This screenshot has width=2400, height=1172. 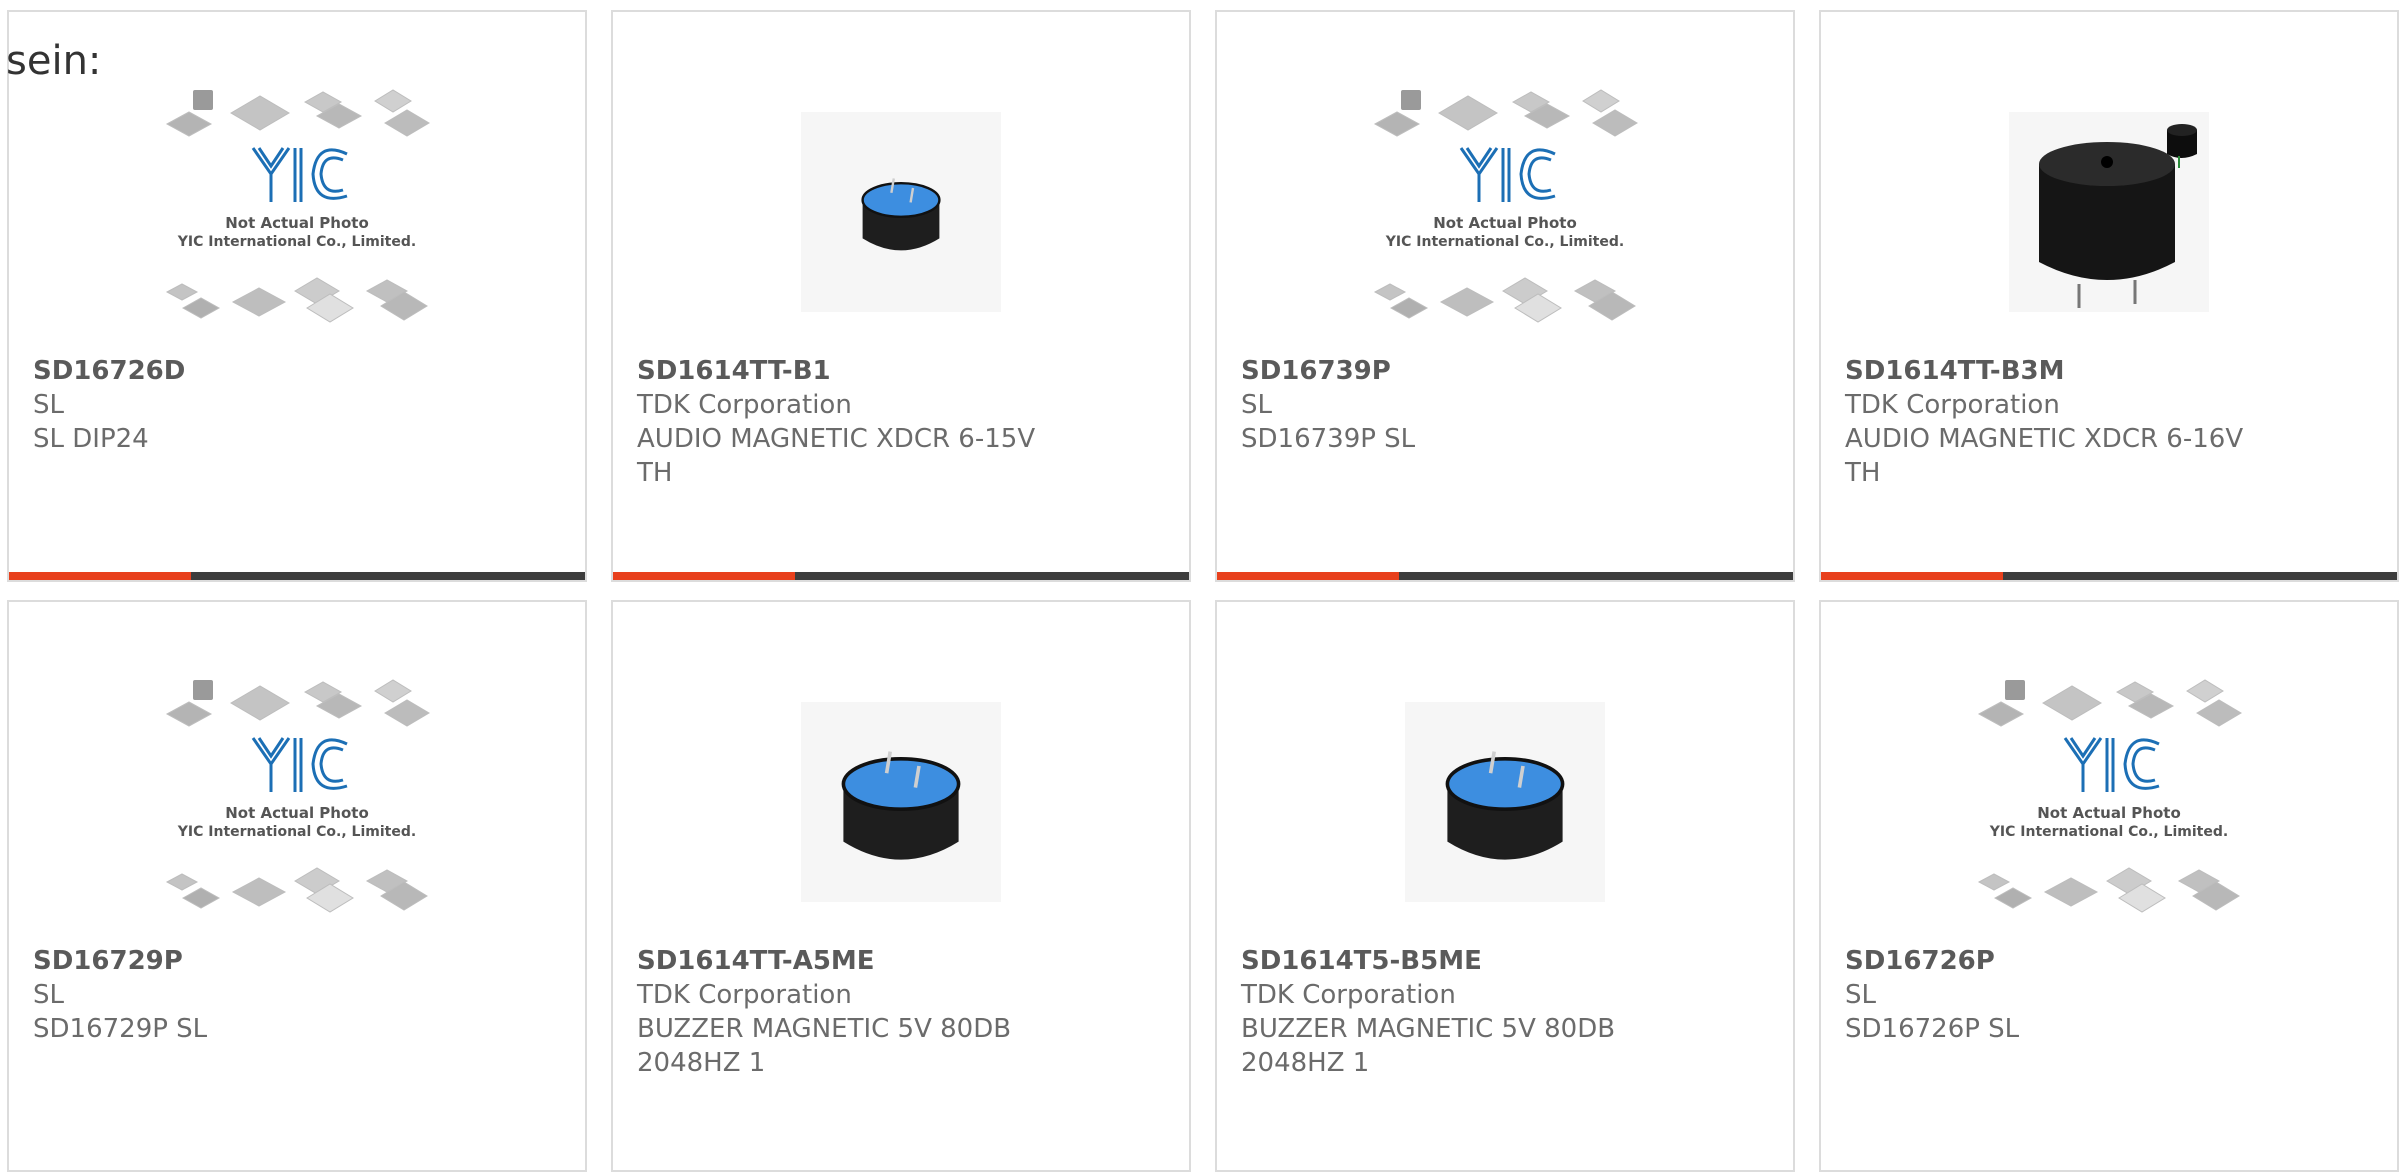 What do you see at coordinates (2118, 216) in the screenshot?
I see `buzzer-black-image` at bounding box center [2118, 216].